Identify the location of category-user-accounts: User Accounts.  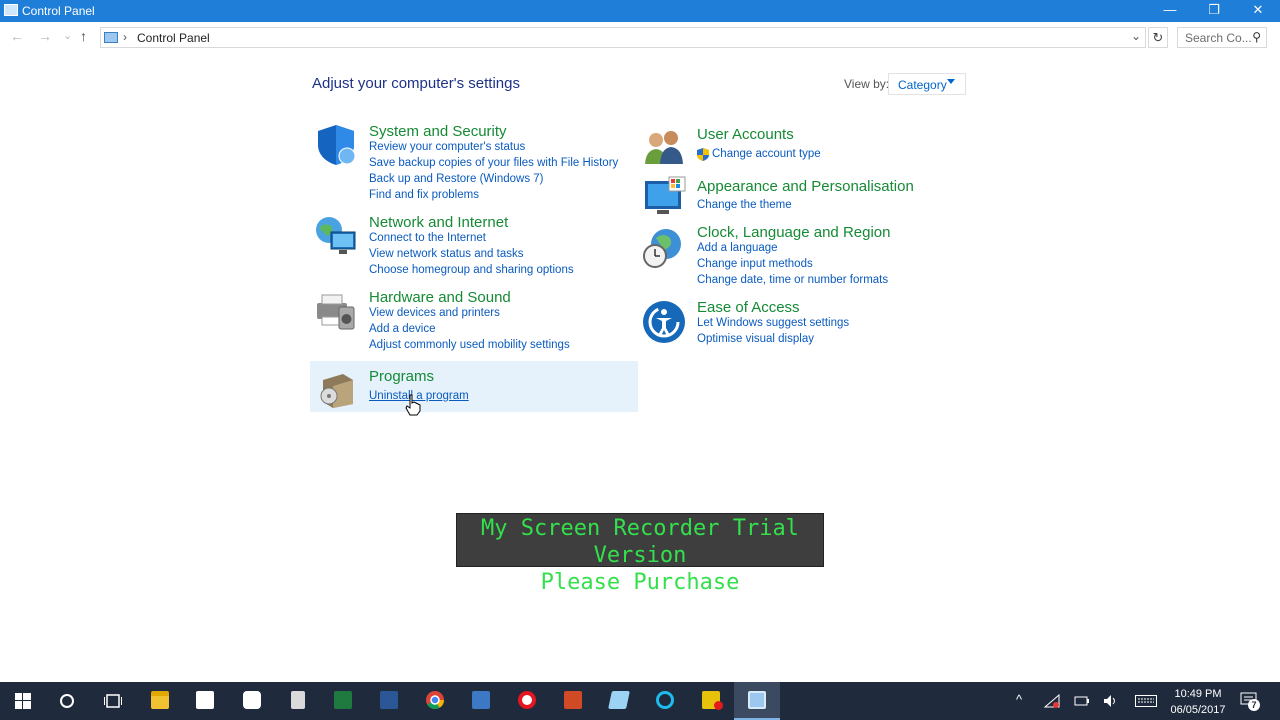
(745, 134).